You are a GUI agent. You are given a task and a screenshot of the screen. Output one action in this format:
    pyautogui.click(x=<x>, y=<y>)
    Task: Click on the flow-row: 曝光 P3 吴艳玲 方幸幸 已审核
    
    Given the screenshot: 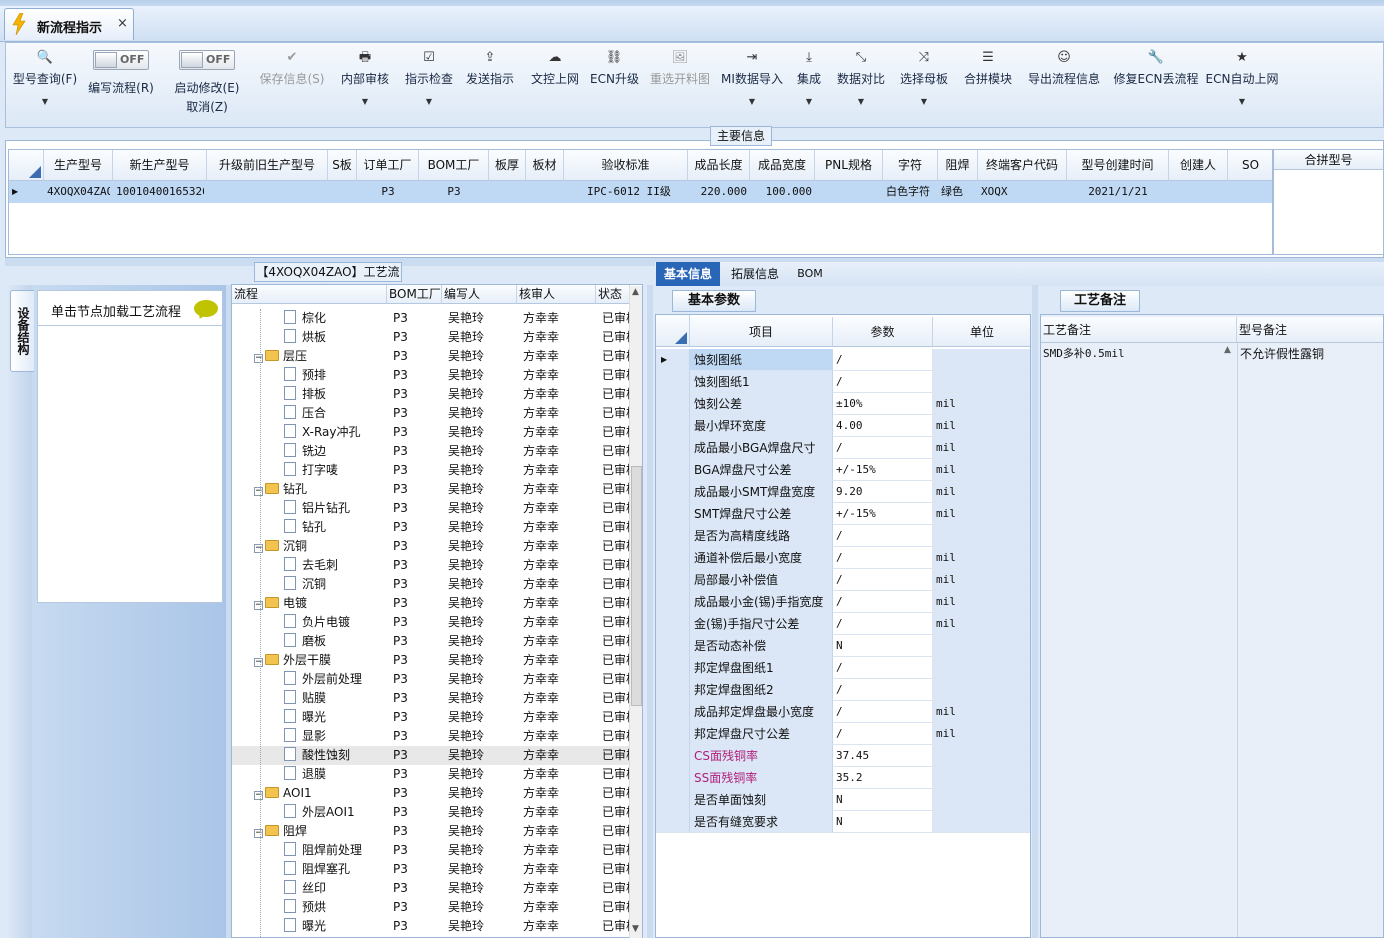 What is the action you would take?
    pyautogui.click(x=431, y=926)
    